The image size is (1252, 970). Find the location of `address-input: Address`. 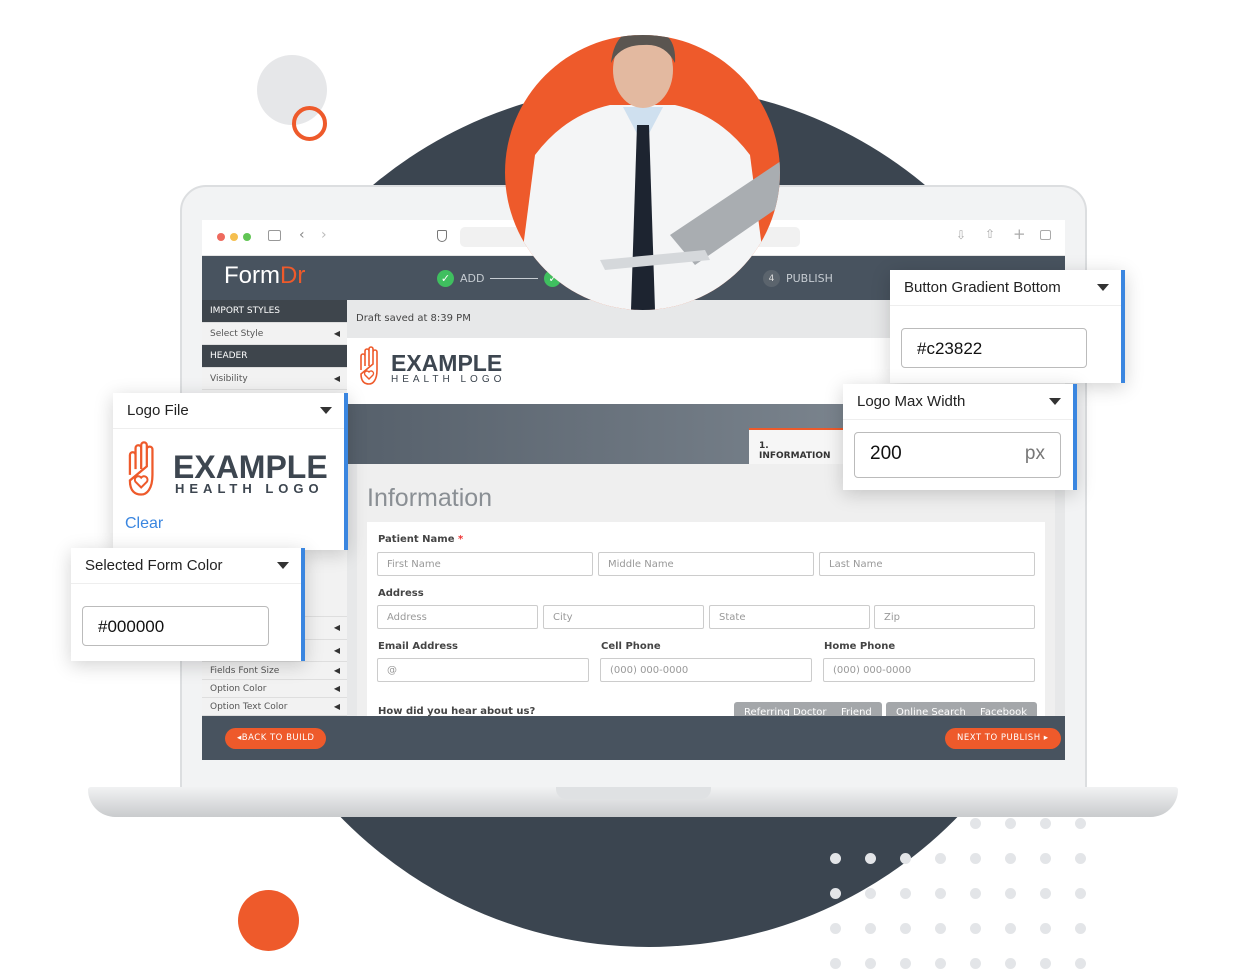

address-input: Address is located at coordinates (457, 617).